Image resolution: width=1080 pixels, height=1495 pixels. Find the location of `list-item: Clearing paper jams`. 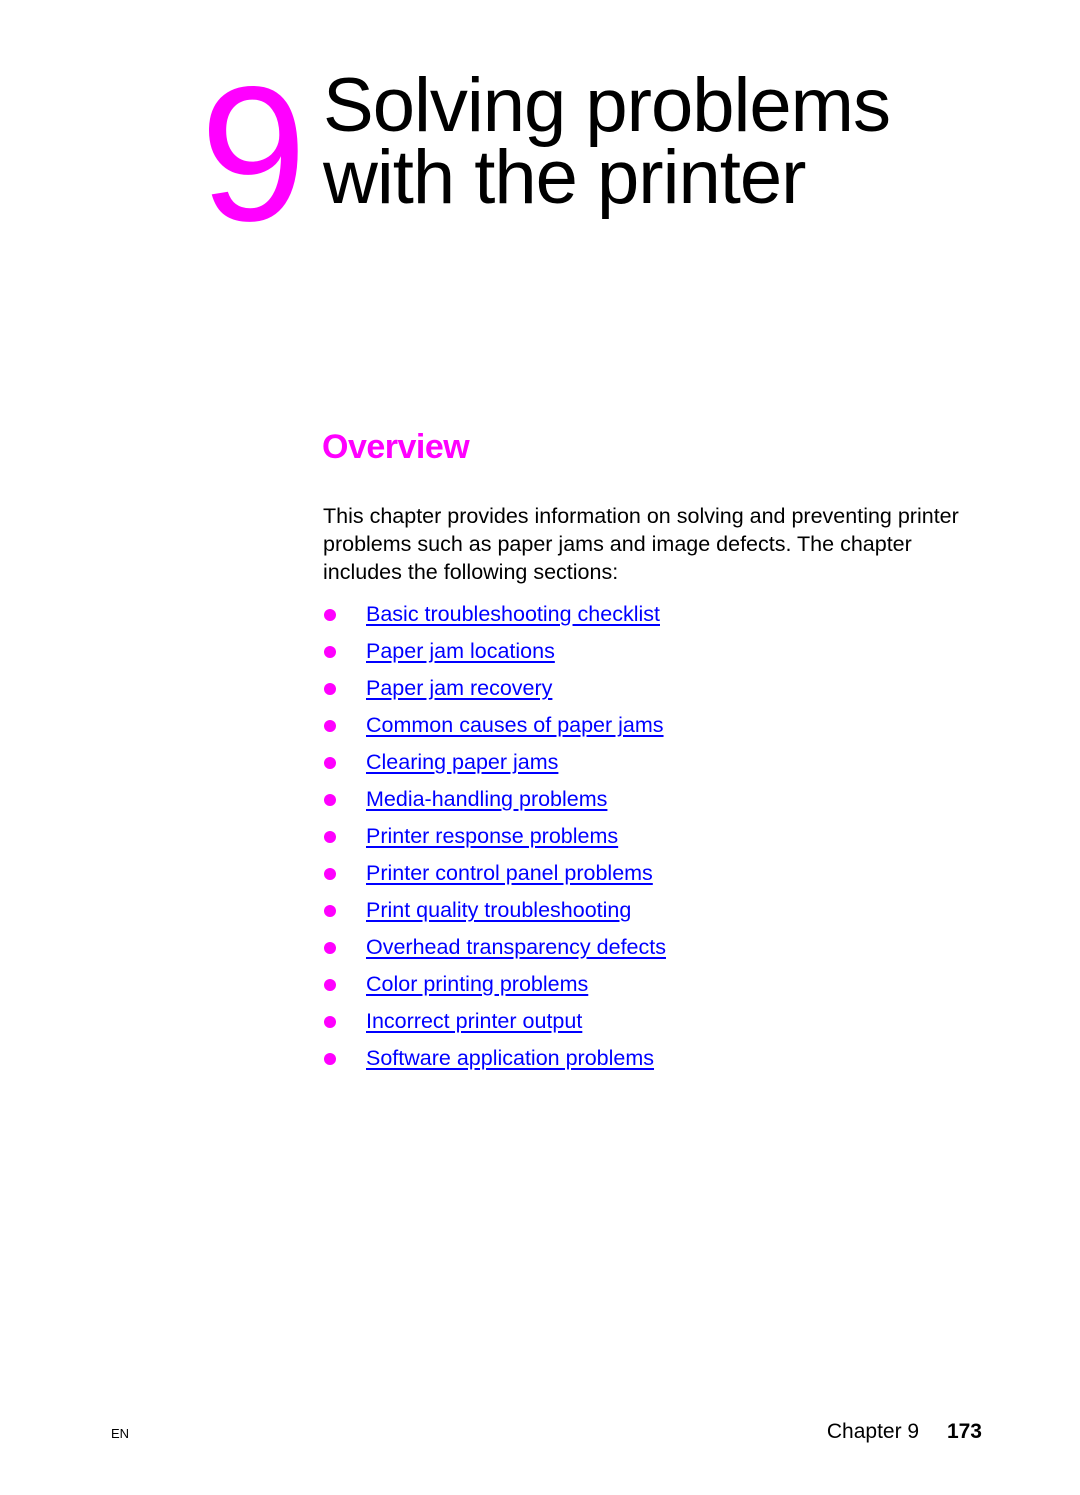

list-item: Clearing paper jams is located at coordinates (494, 762).